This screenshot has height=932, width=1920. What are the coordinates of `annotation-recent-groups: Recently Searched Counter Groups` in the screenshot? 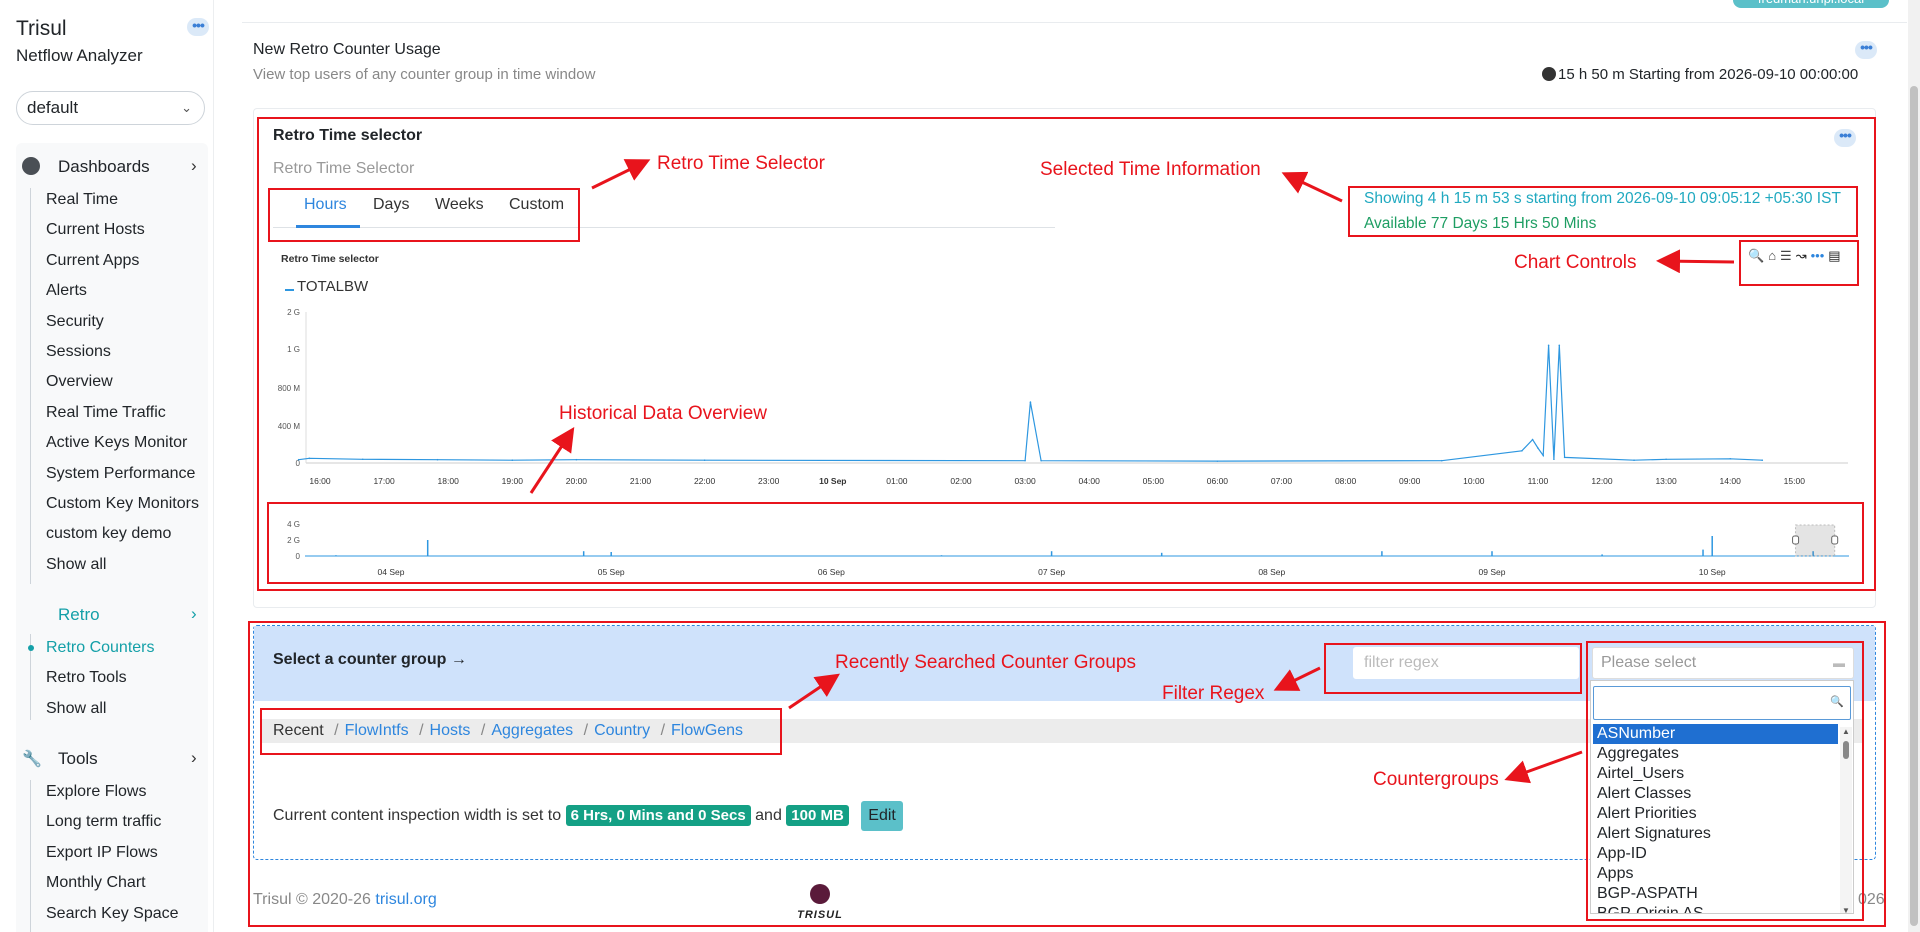 It's located at (985, 662).